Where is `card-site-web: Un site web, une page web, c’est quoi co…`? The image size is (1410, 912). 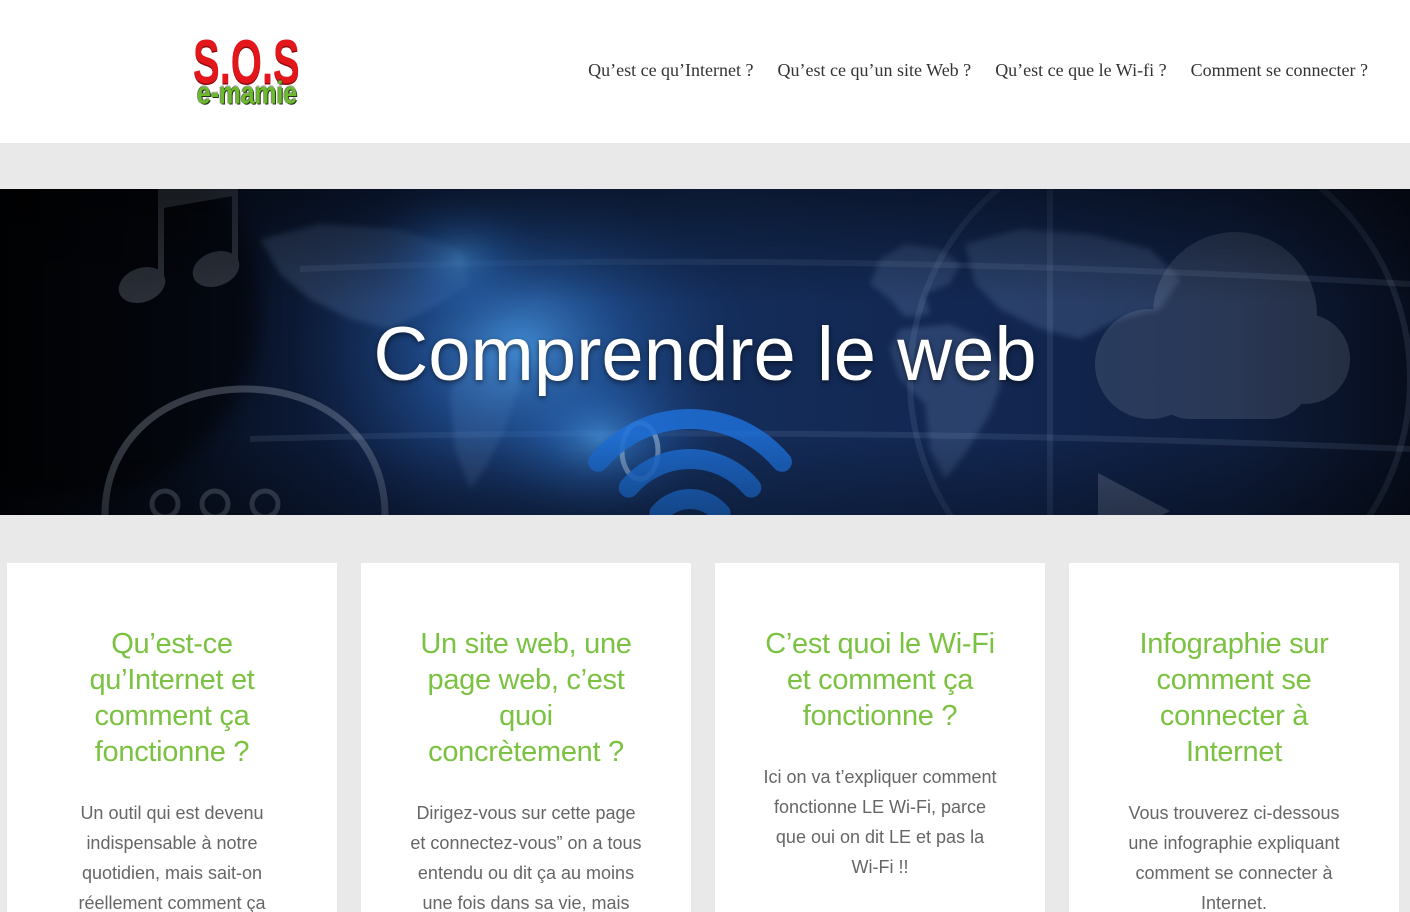 card-site-web: Un site web, une page web, c’est quoi co… is located at coordinates (526, 737).